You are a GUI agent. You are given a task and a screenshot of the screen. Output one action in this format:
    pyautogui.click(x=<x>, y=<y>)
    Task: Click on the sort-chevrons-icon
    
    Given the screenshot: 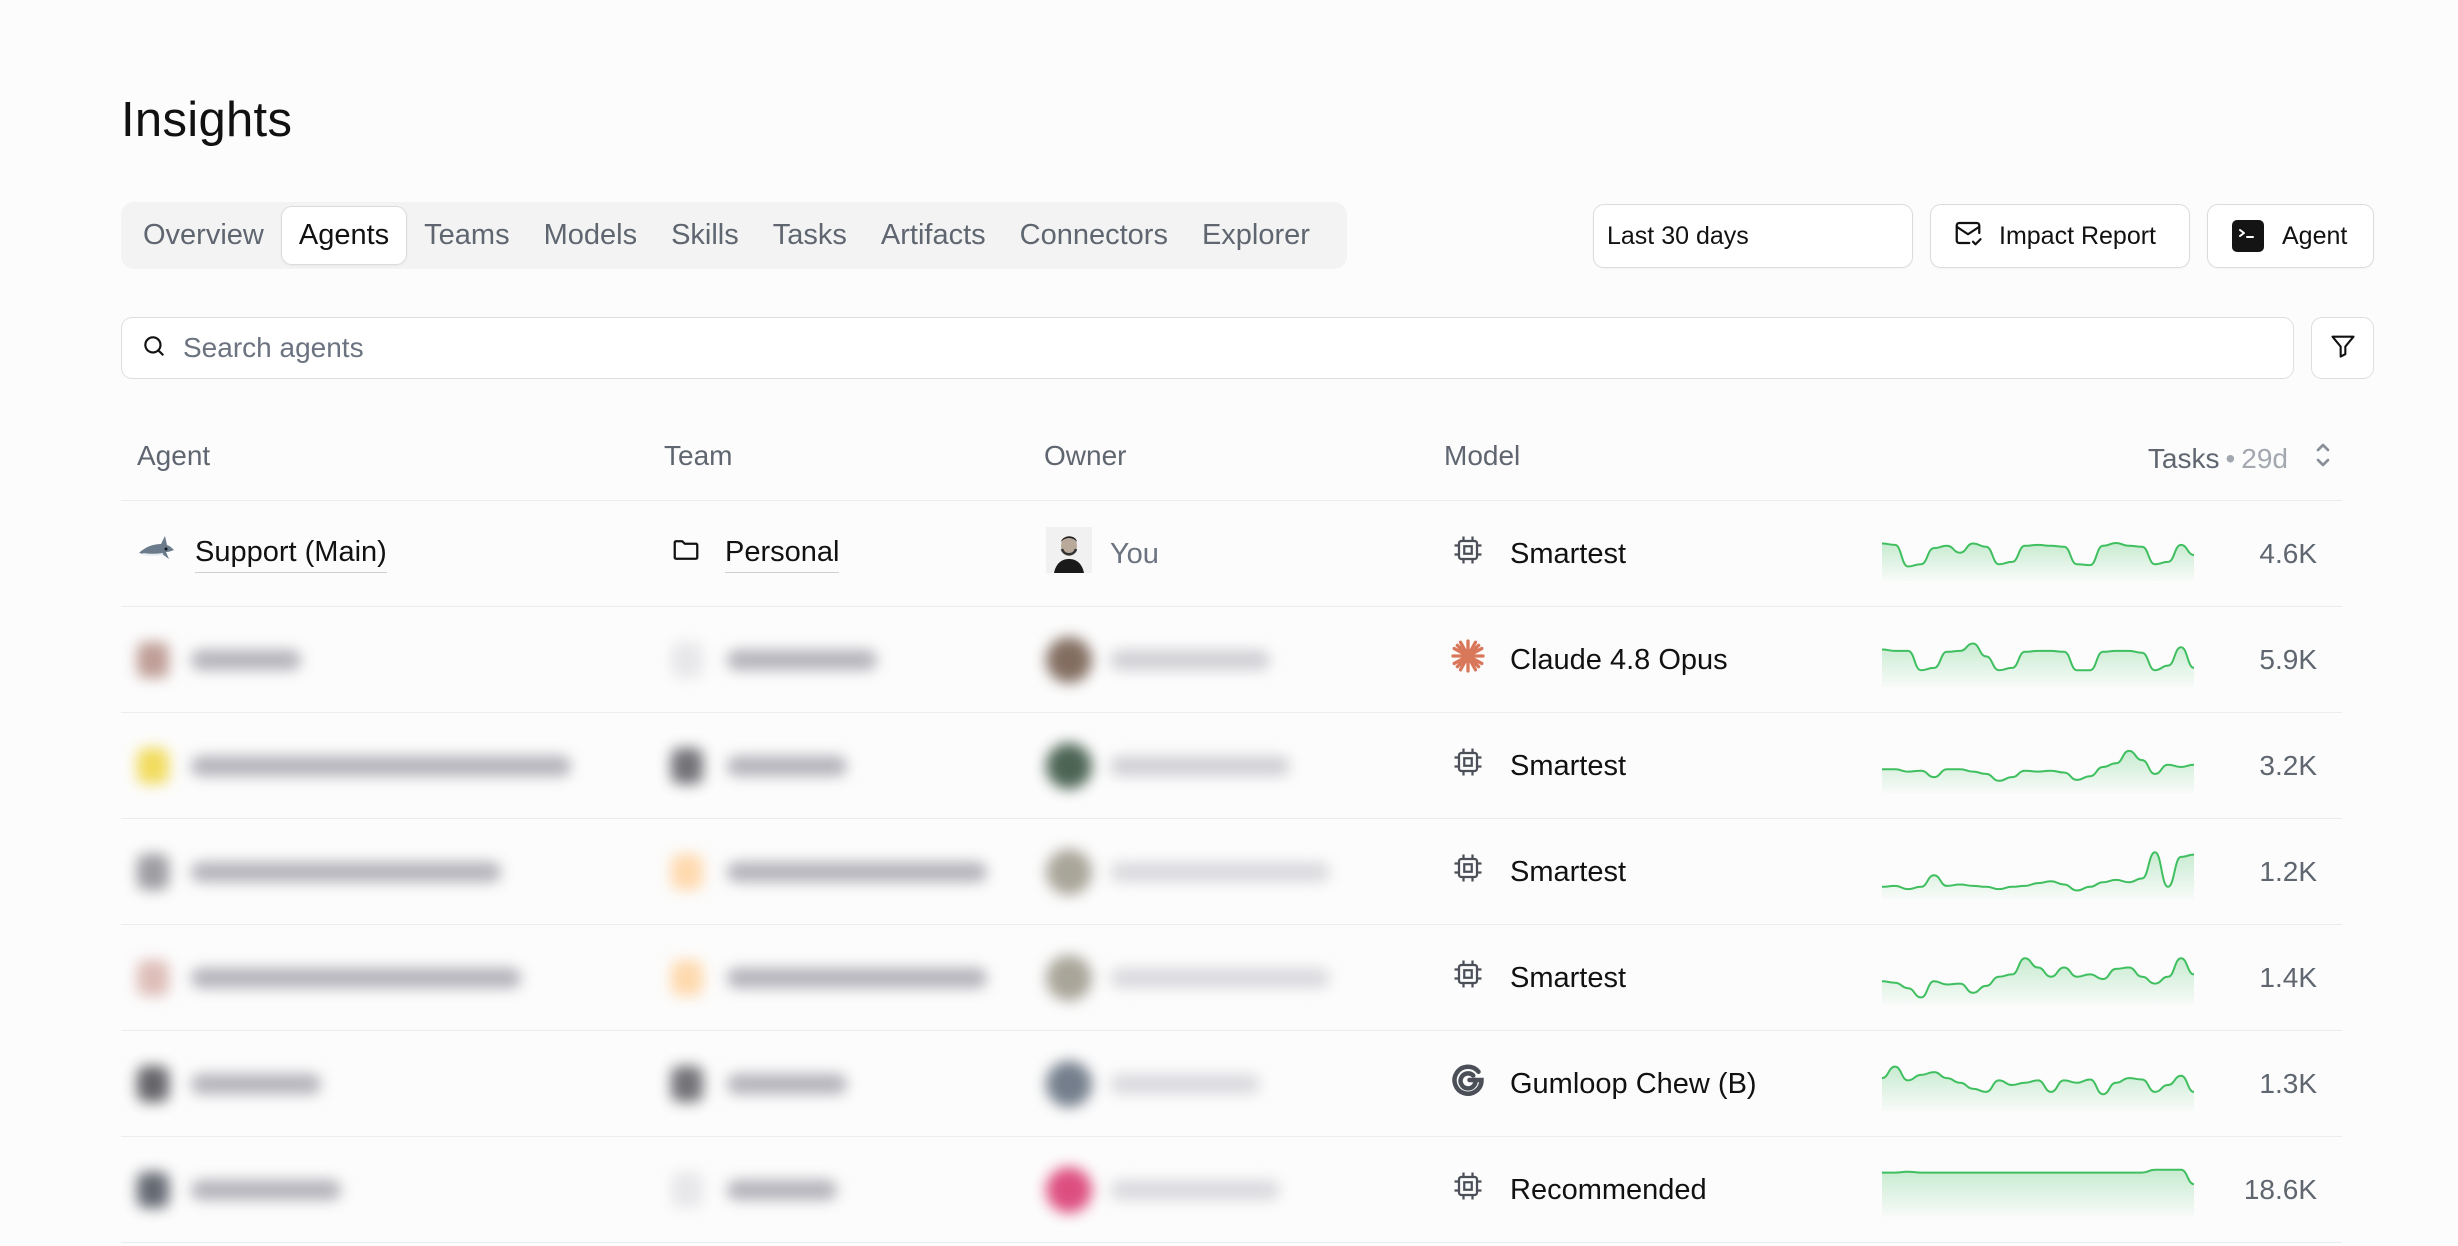 What is the action you would take?
    pyautogui.click(x=2323, y=458)
    